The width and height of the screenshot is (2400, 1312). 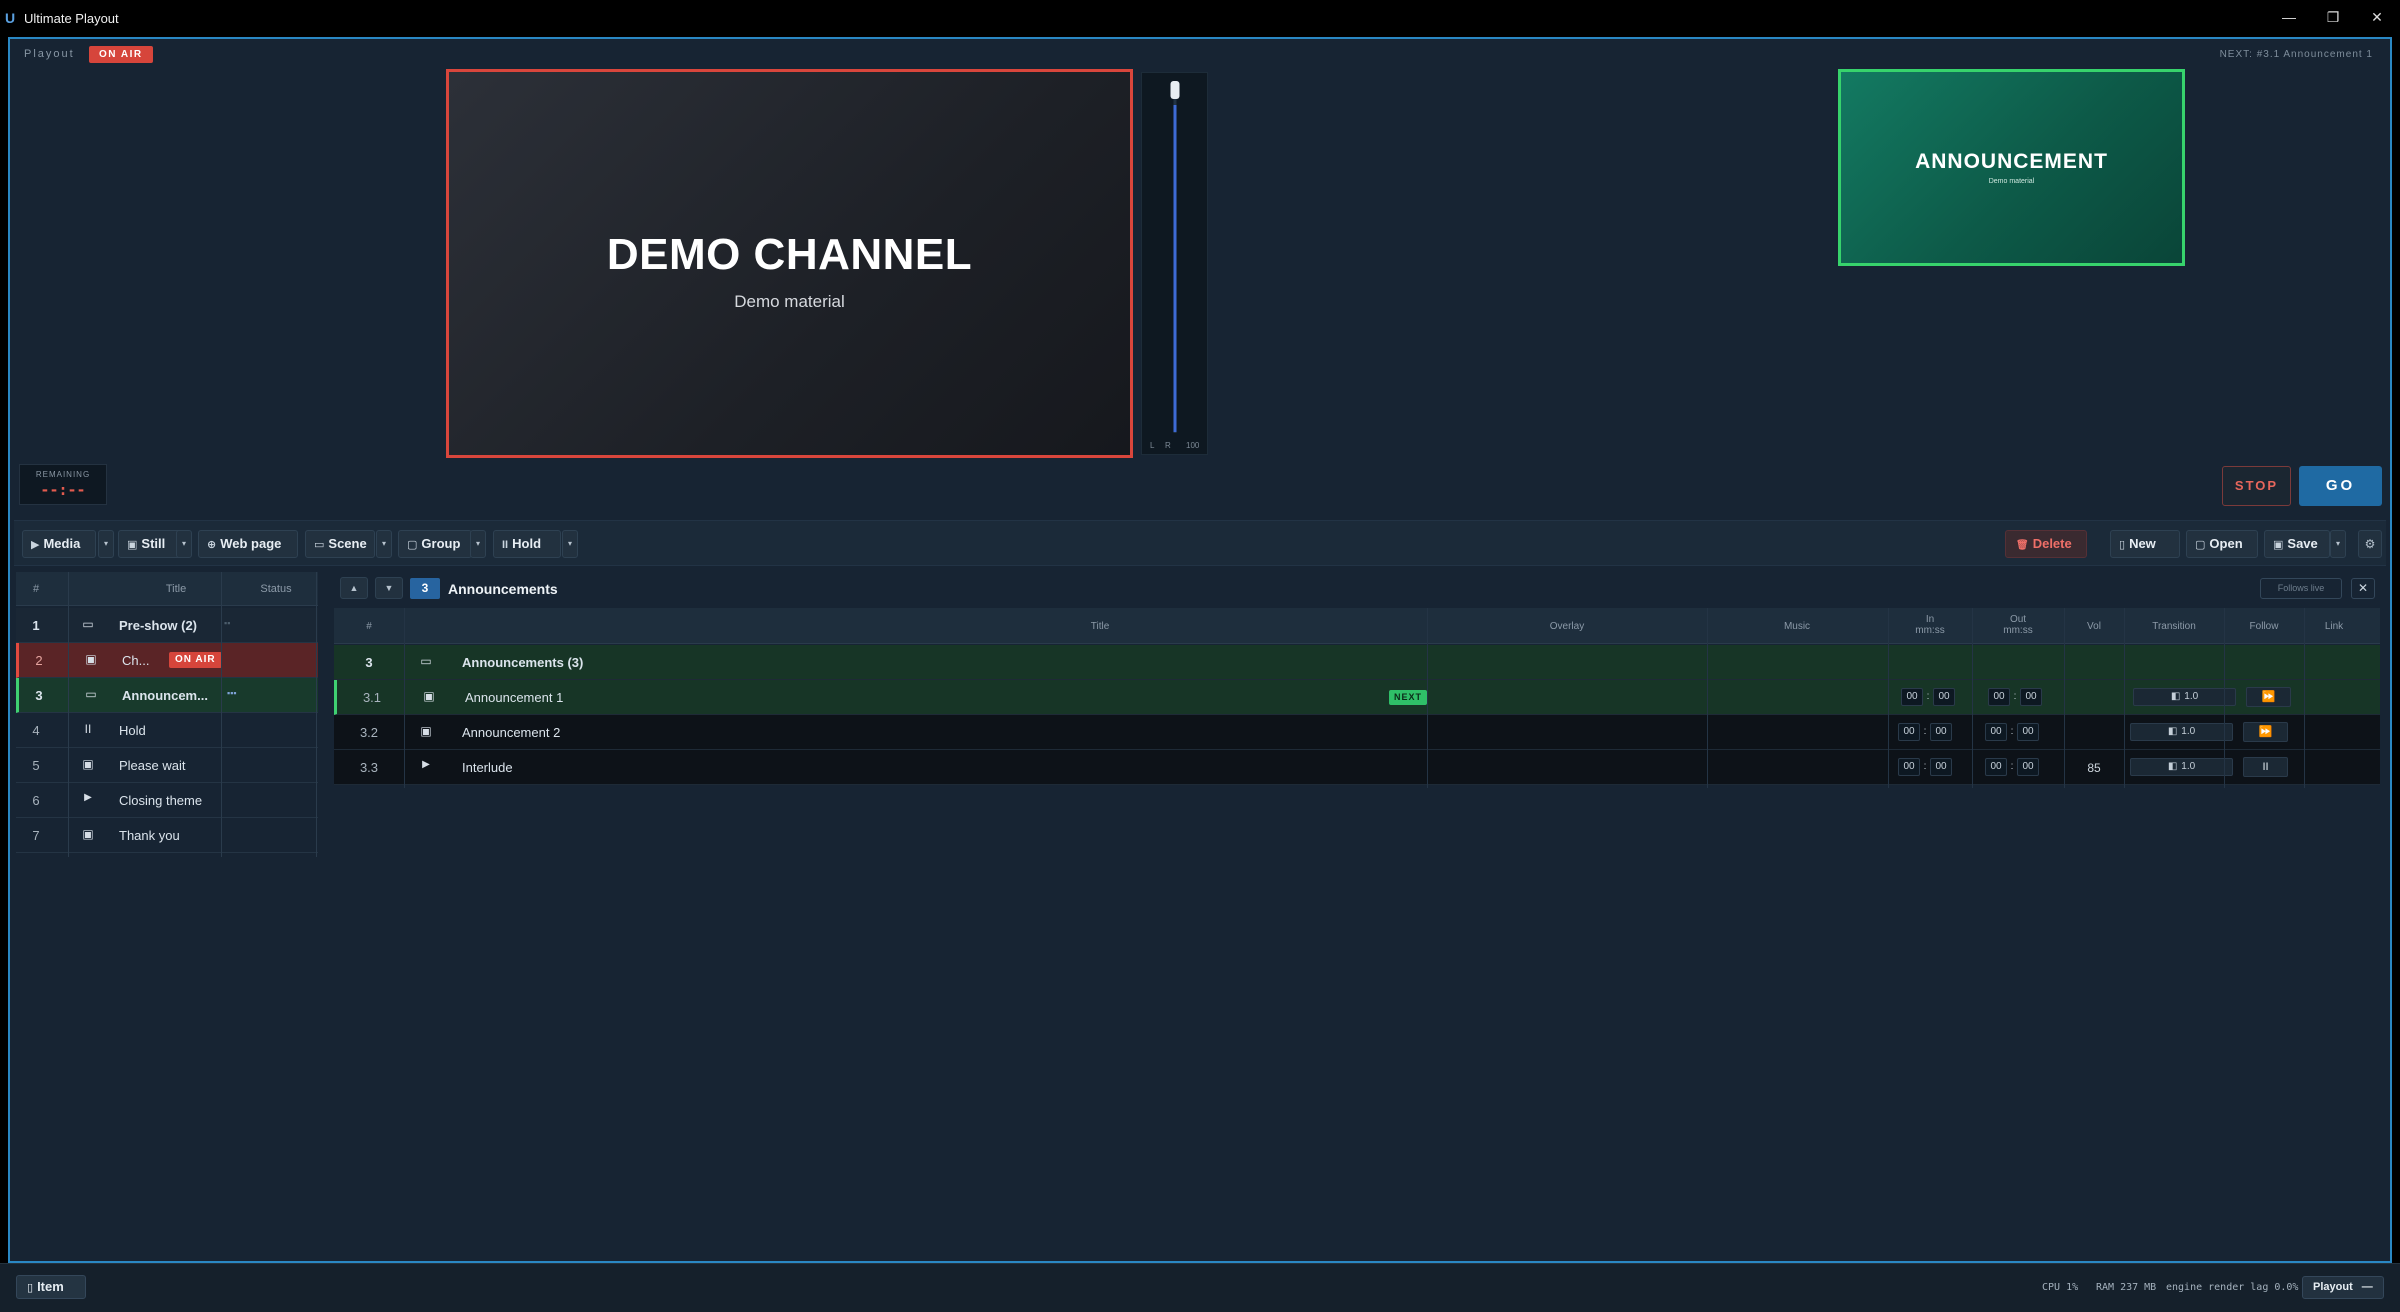 I want to click on remaining-label: REMAINING, so click(x=63, y=474).